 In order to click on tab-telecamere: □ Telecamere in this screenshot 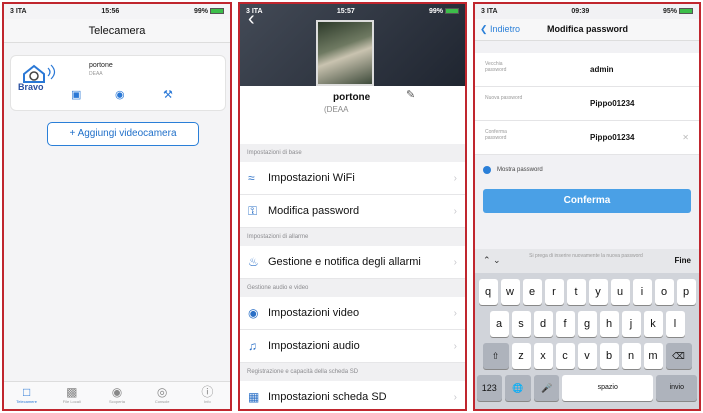, I will do `click(27, 397)`.